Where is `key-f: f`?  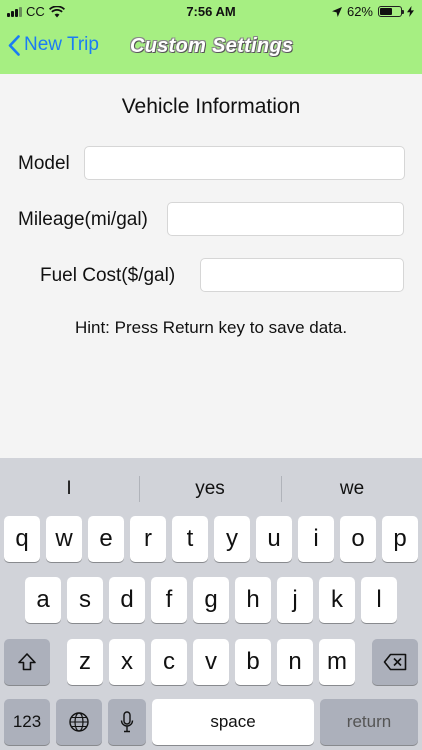 key-f: f is located at coordinates (169, 600).